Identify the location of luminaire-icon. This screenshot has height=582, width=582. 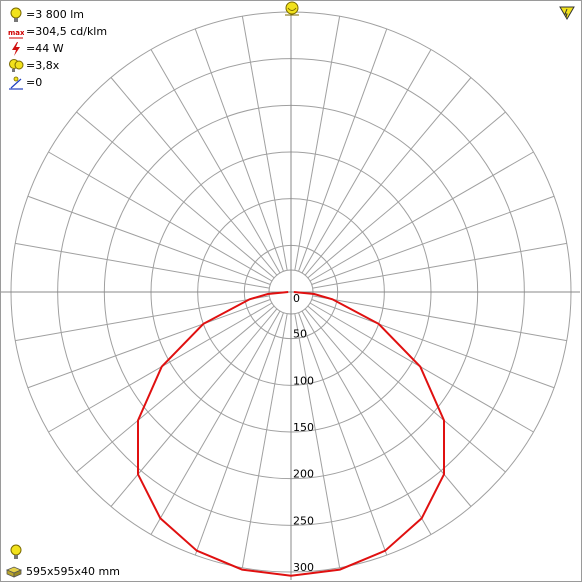
(14, 572).